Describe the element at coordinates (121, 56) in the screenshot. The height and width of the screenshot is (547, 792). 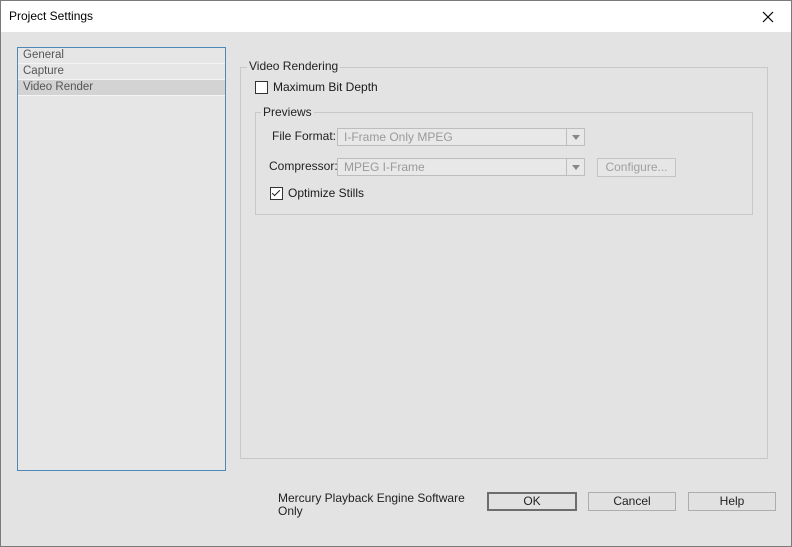
I see `sidebar-item-general: General` at that location.